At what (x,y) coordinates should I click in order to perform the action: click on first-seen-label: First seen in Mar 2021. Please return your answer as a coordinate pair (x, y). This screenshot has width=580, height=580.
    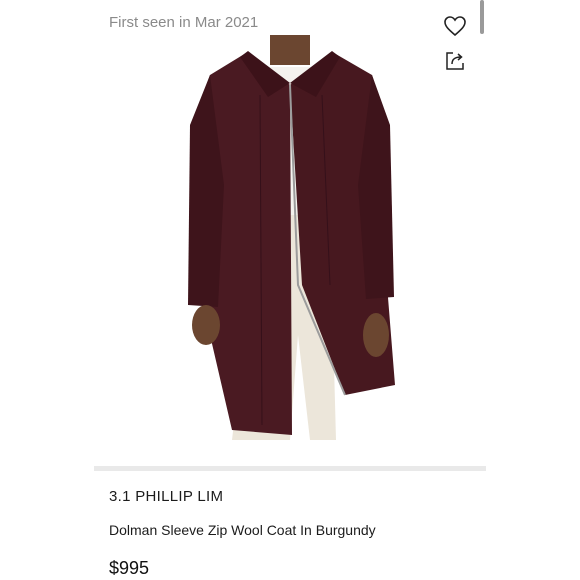
    Looking at the image, I should click on (184, 22).